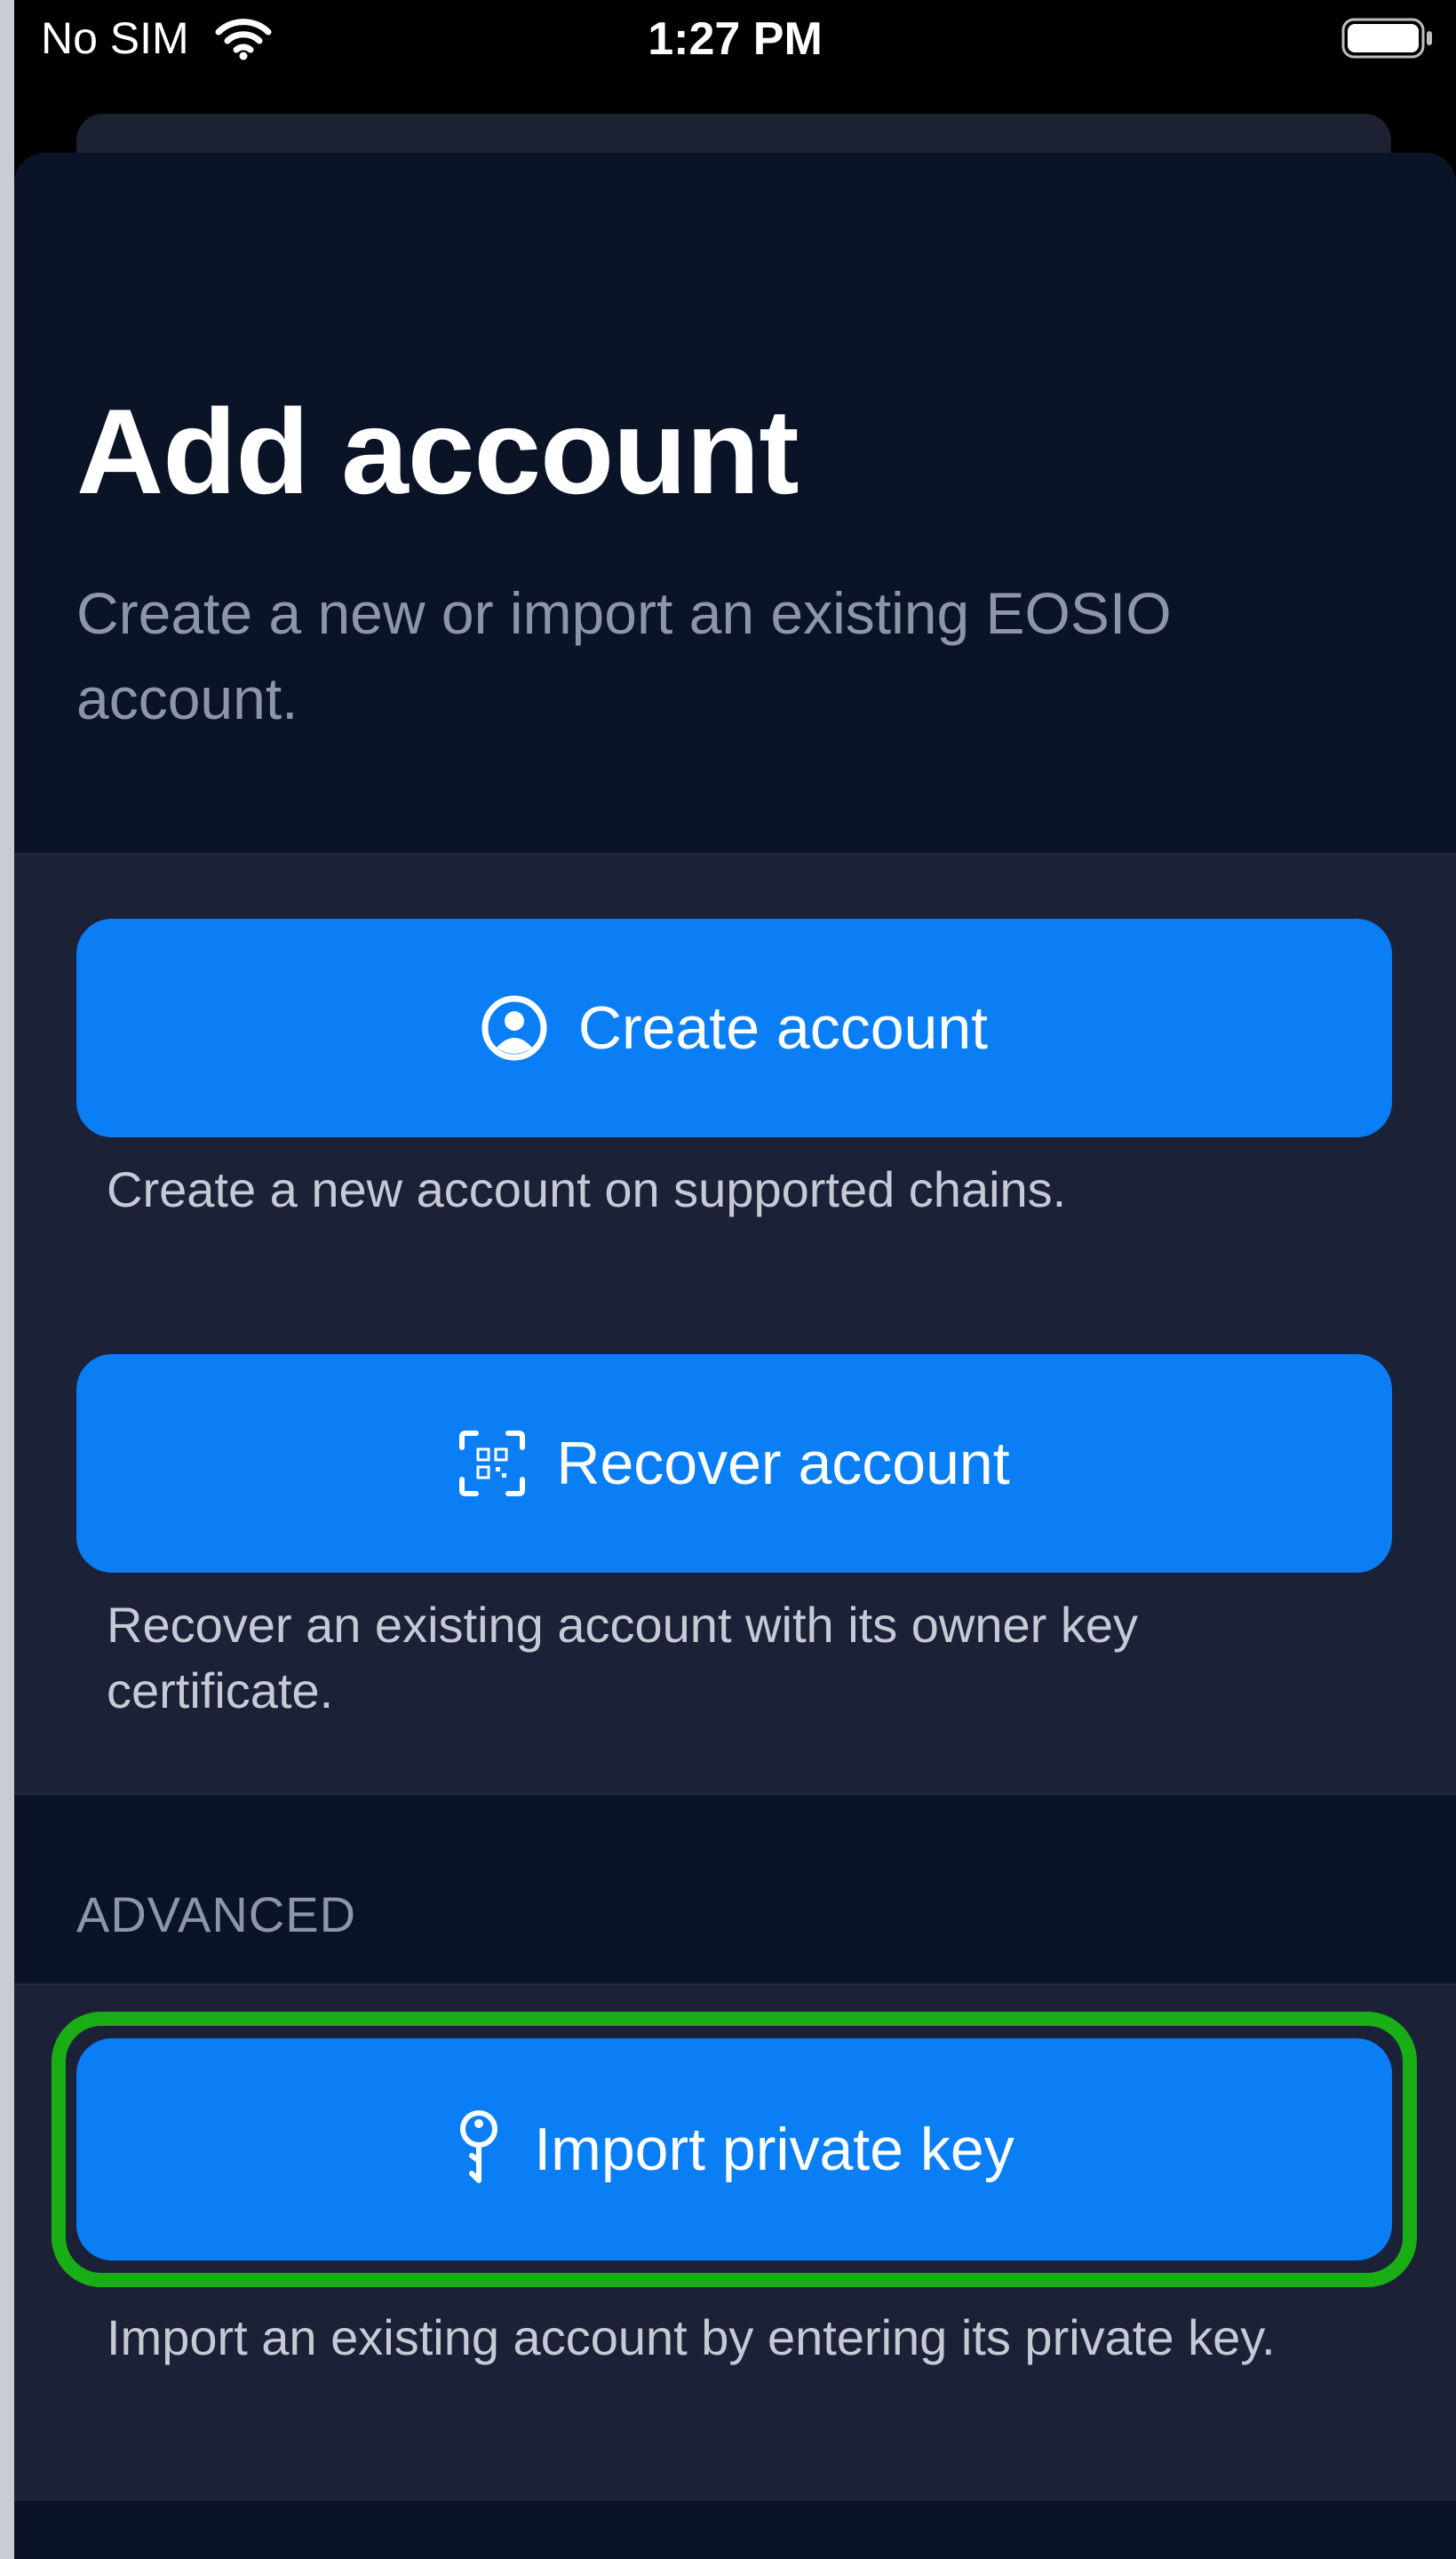 This screenshot has width=1456, height=2559. Describe the element at coordinates (735, 39) in the screenshot. I see `clock: 1:27 PM` at that location.